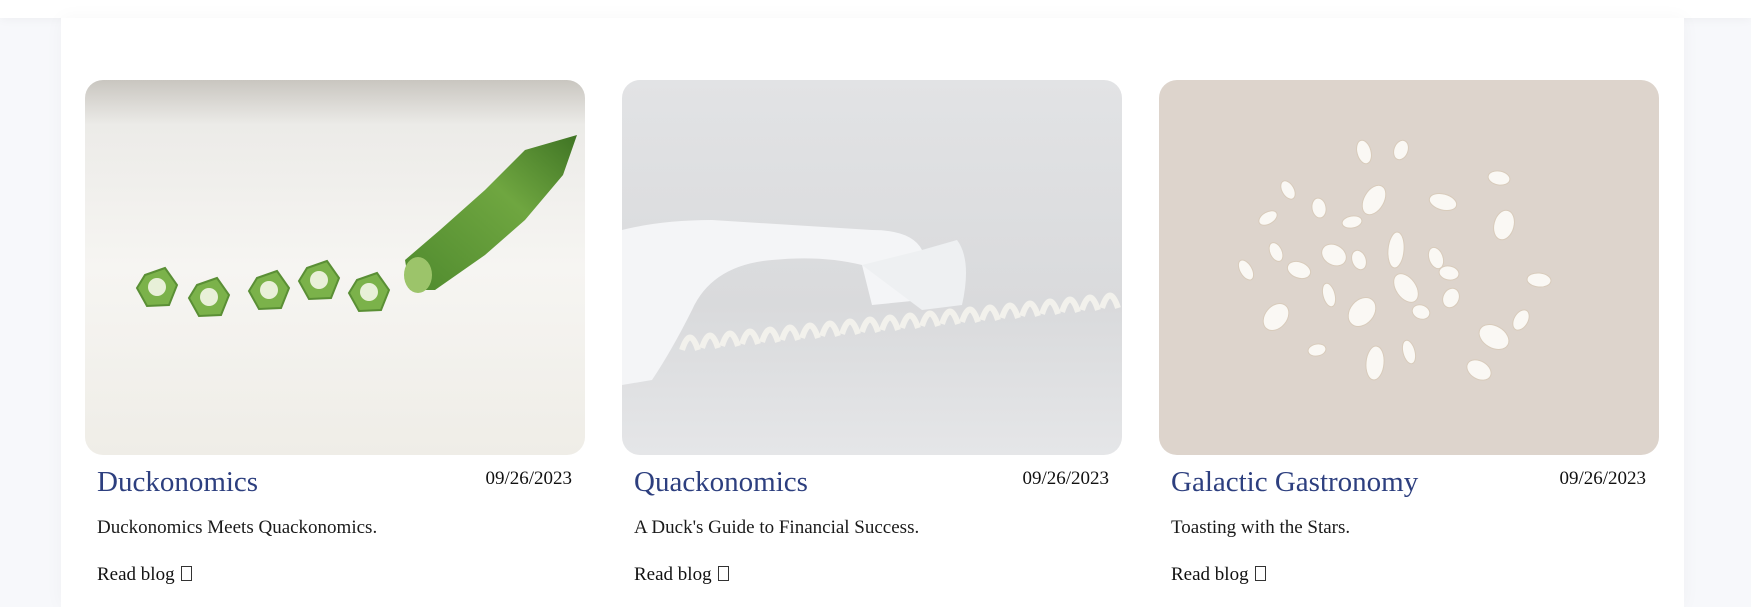  I want to click on post-description: Toasting with the Stars., so click(1261, 527).